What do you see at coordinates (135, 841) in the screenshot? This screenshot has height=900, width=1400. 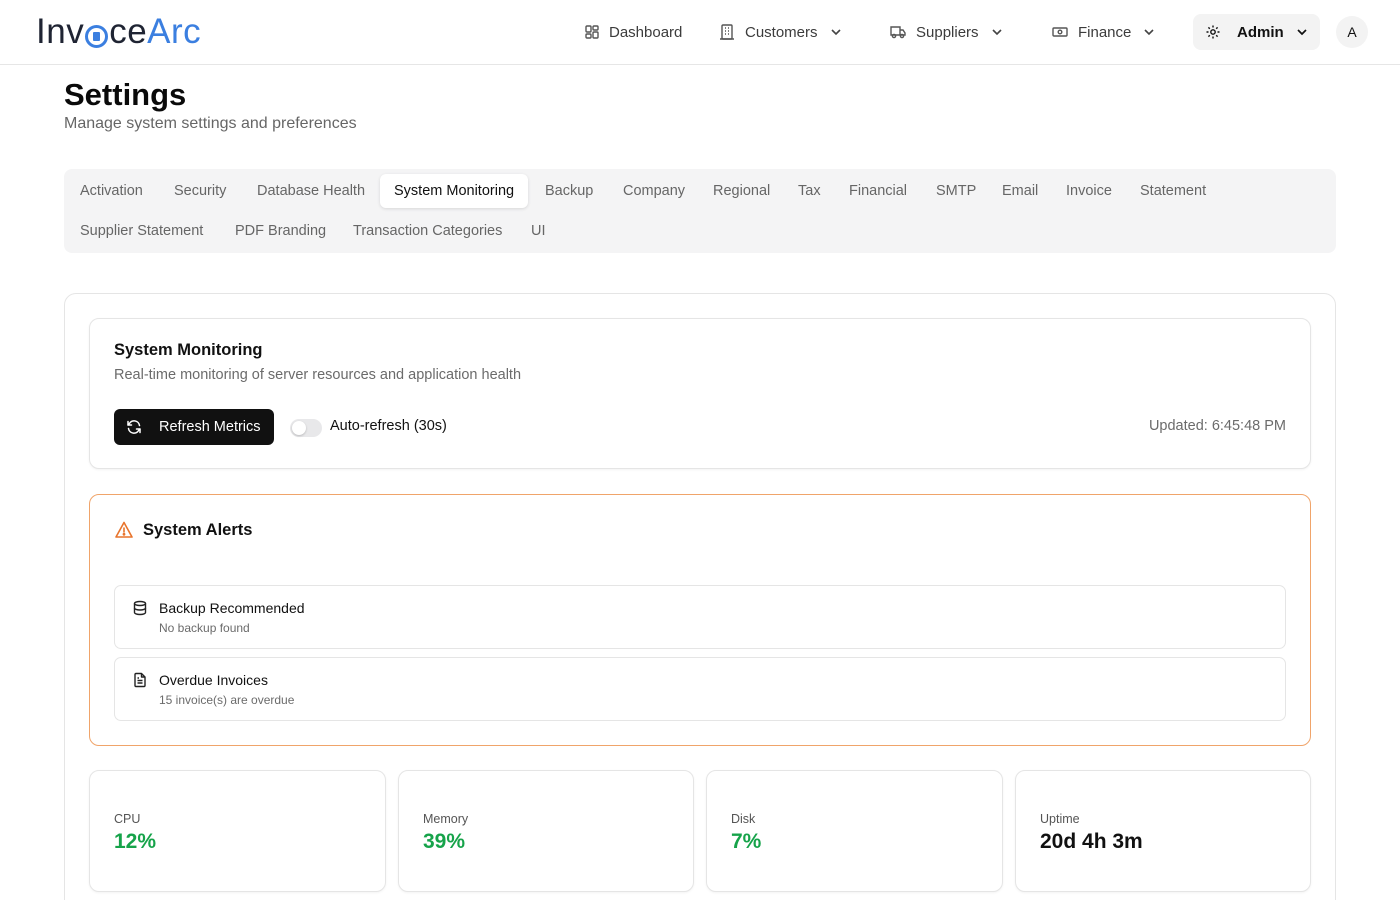 I see `metric-value: 12%` at bounding box center [135, 841].